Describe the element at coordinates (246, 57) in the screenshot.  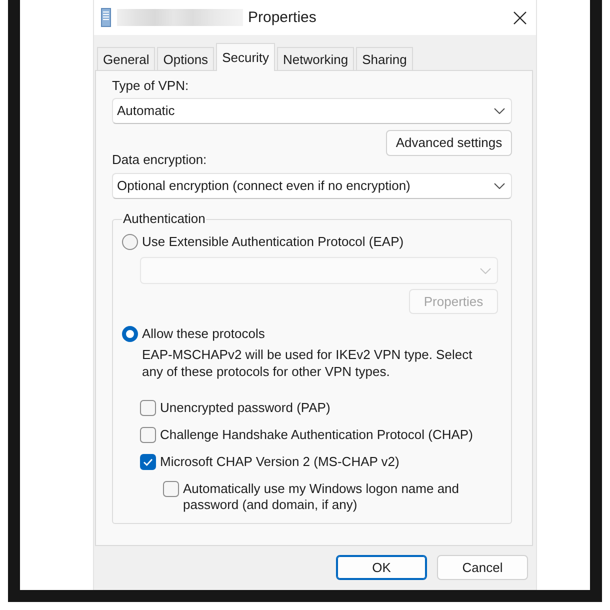
I see `tab: Security` at that location.